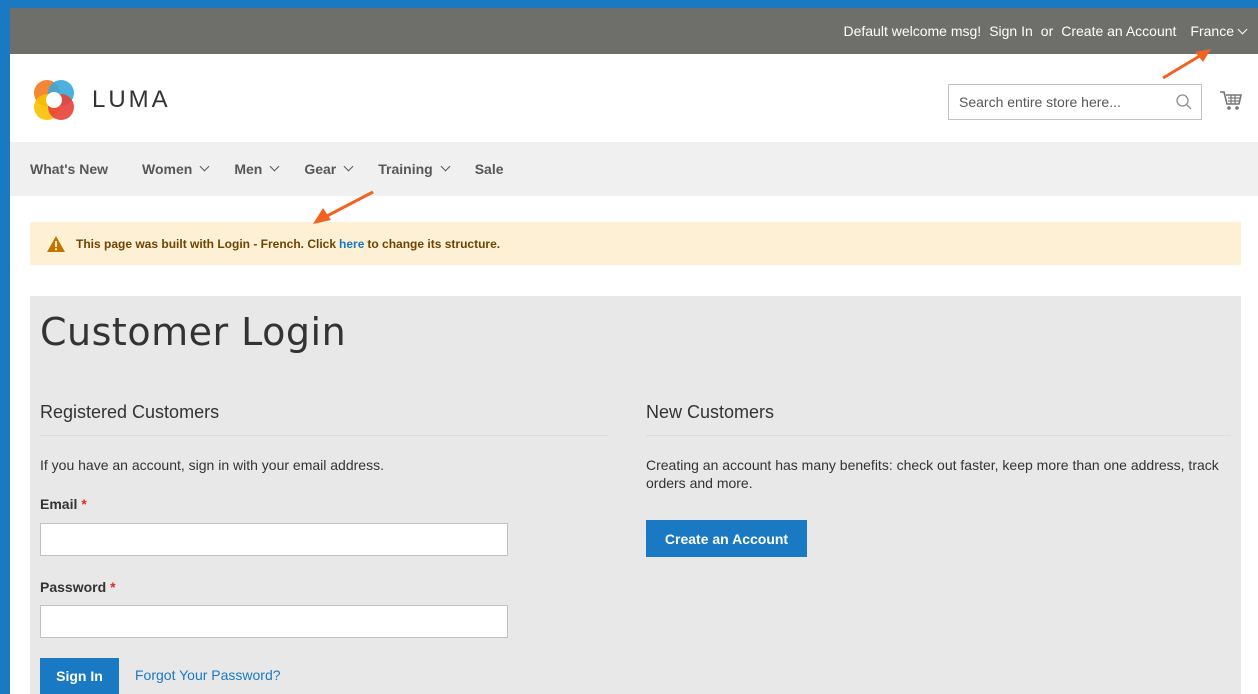 The width and height of the screenshot is (1258, 694). I want to click on nav-item-label: What's New, so click(69, 169).